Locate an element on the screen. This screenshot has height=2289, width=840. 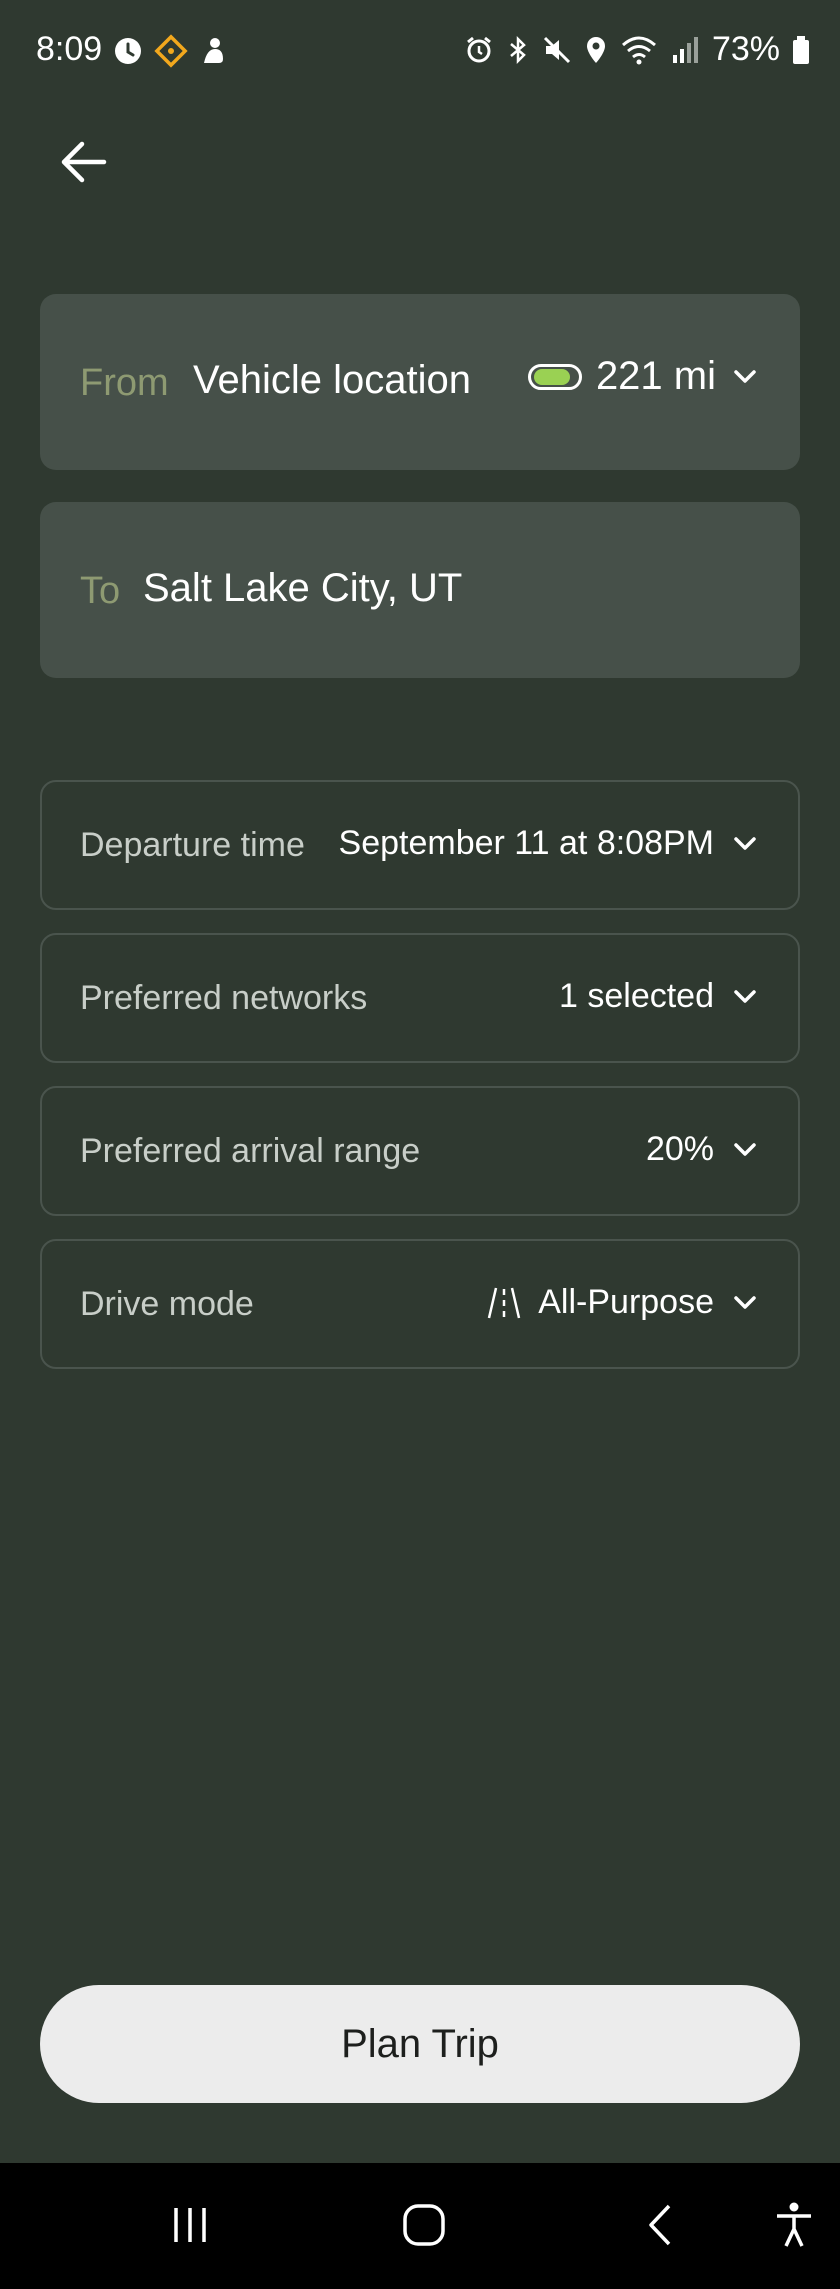
mute-icon is located at coordinates (556, 49).